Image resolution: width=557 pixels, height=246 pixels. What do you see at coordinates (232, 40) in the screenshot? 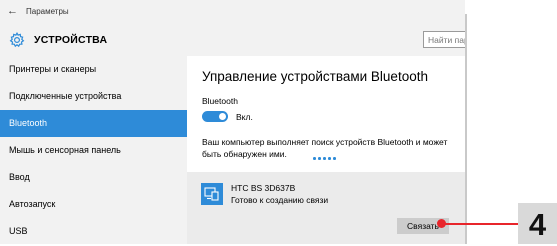
I see `page-header: УСТРОЙСТВА Найти пар` at bounding box center [232, 40].